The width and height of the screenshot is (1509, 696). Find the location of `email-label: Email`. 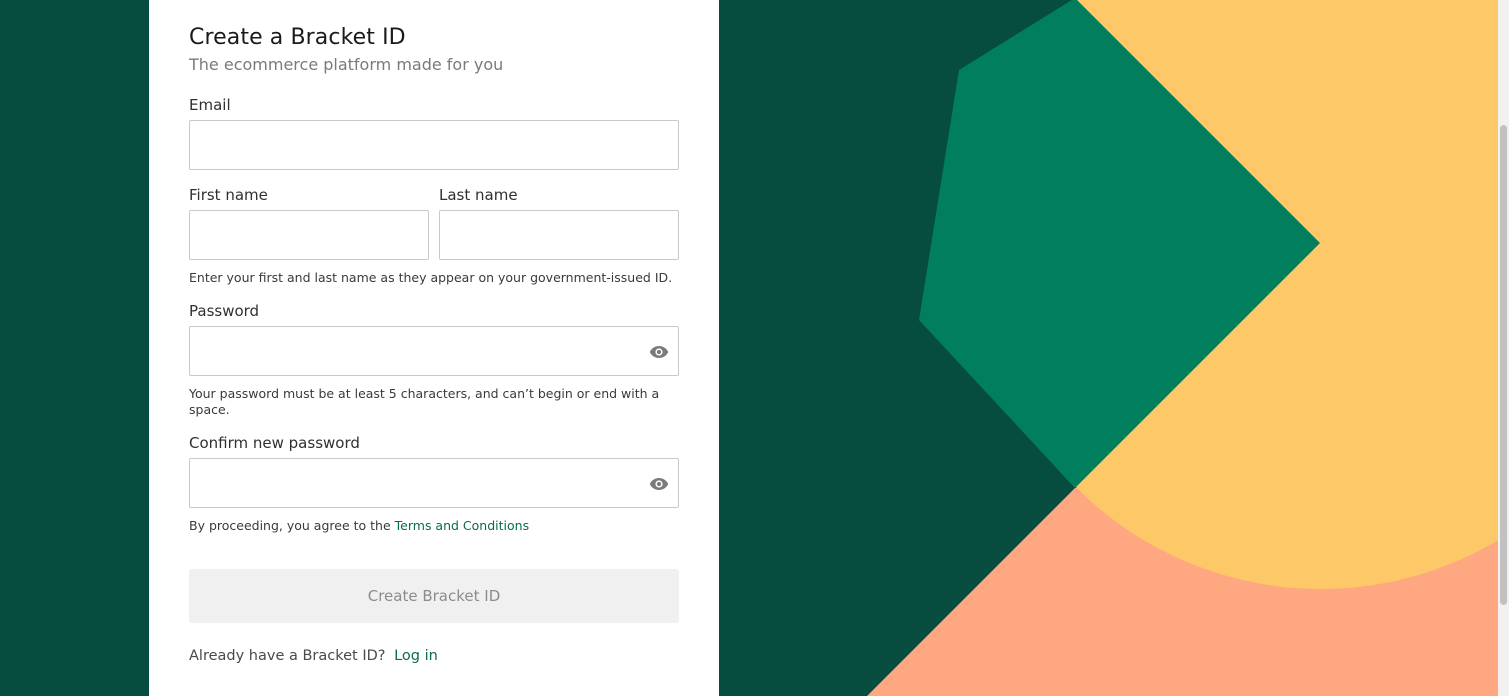

email-label: Email is located at coordinates (210, 105).